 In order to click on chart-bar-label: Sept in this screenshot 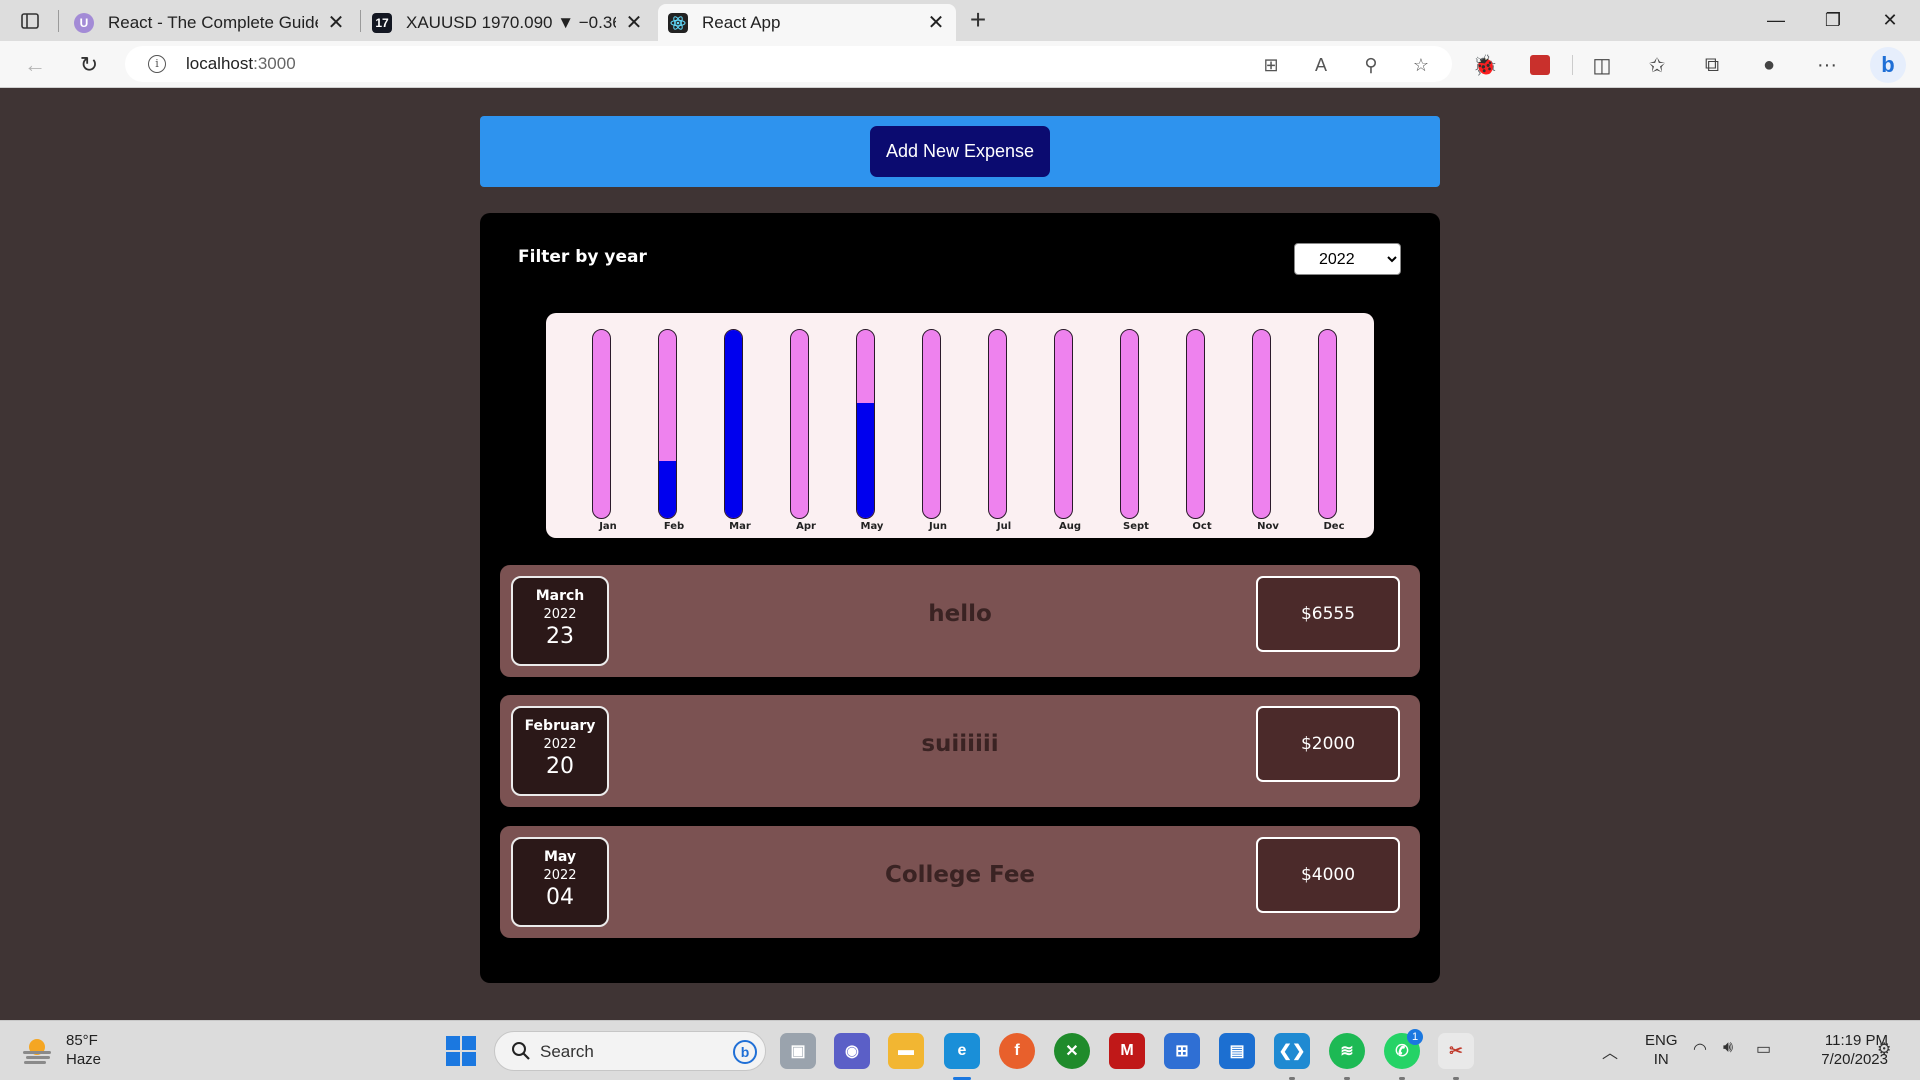, I will do `click(1136, 526)`.